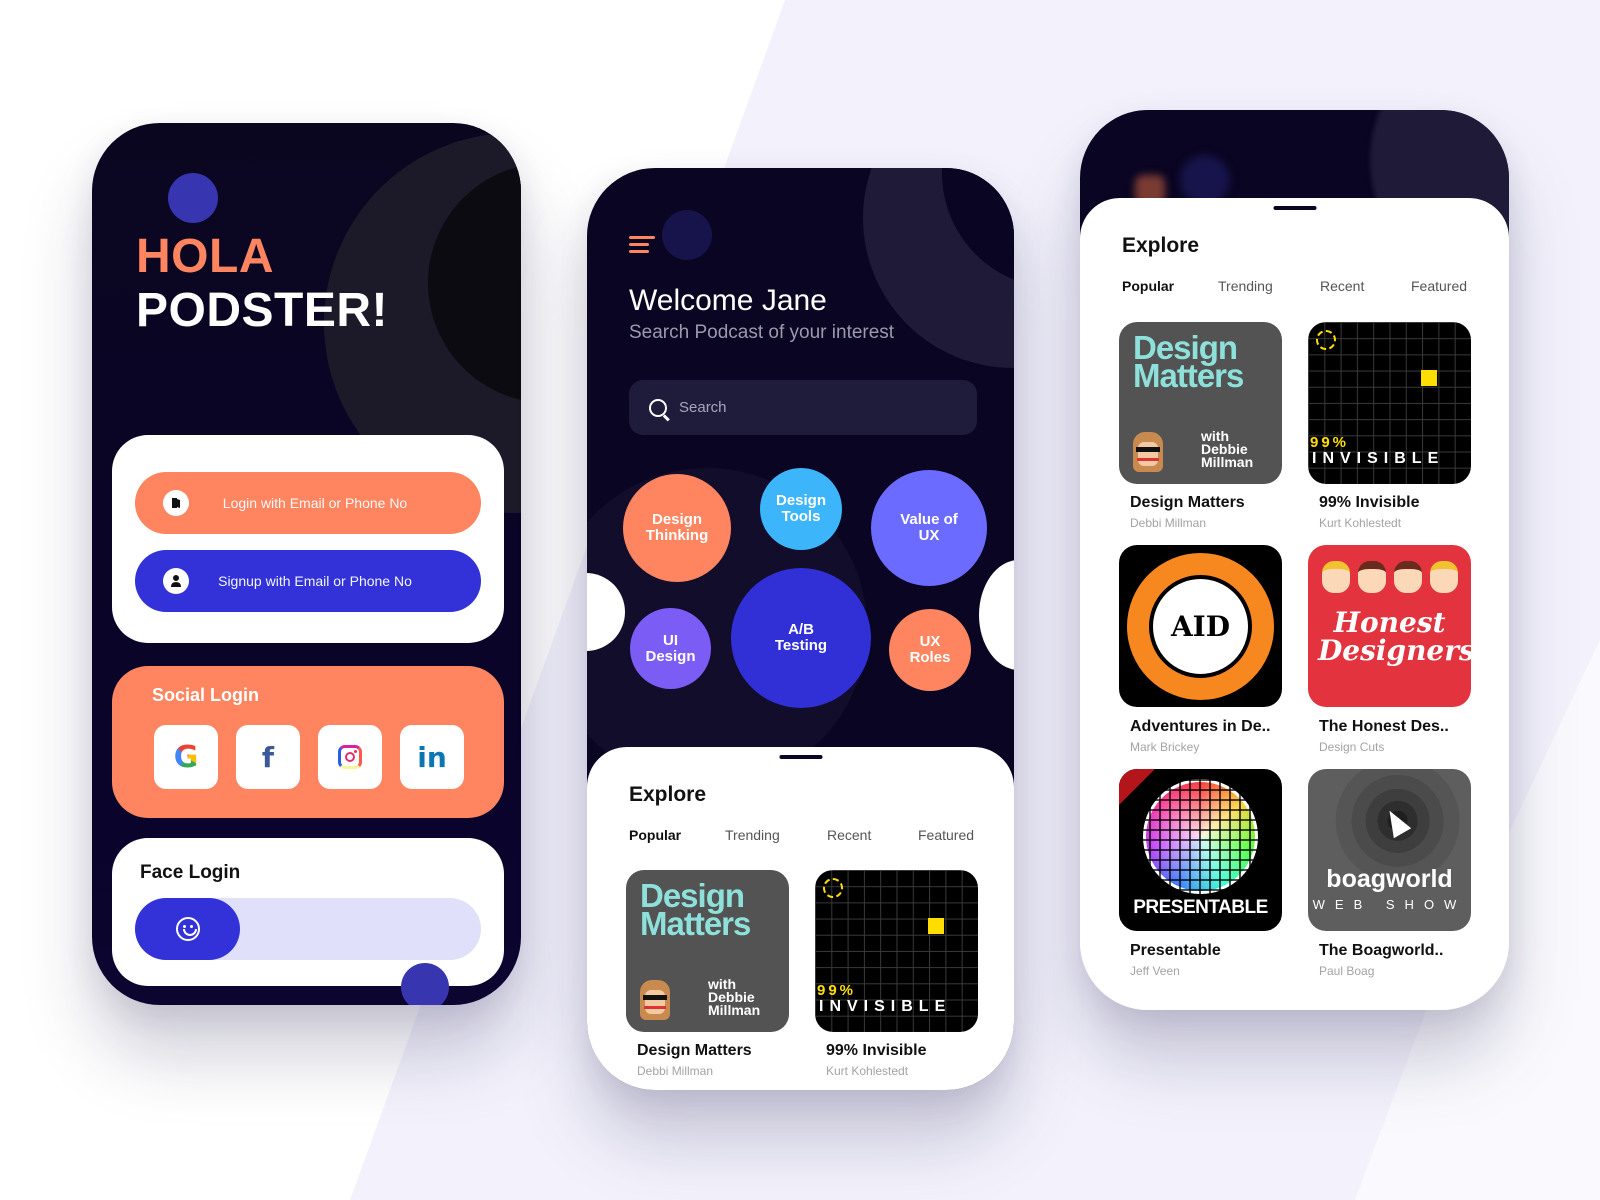 The image size is (1600, 1200). I want to click on title-line-2: PODSTER!, so click(262, 310).